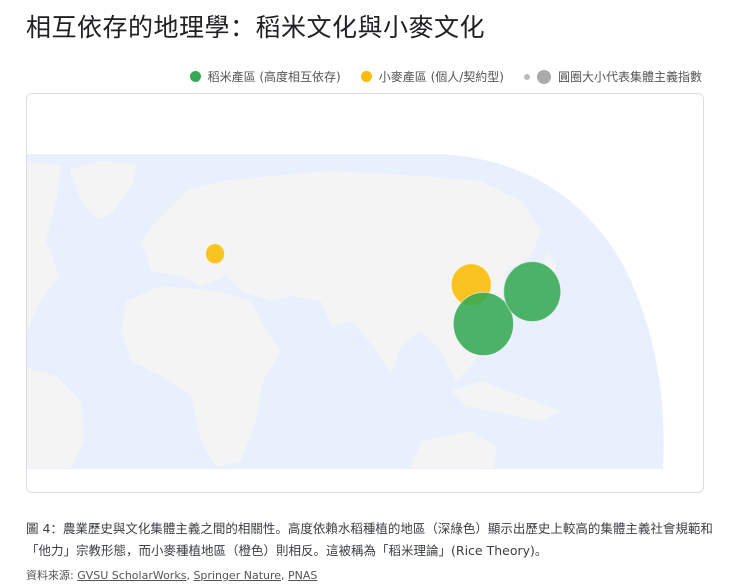  I want to click on legend: 稻米產區 (高度相互依存) 小麥產區 (個人/契約型) 圓圈大小代表集體主義指數, so click(445, 76).